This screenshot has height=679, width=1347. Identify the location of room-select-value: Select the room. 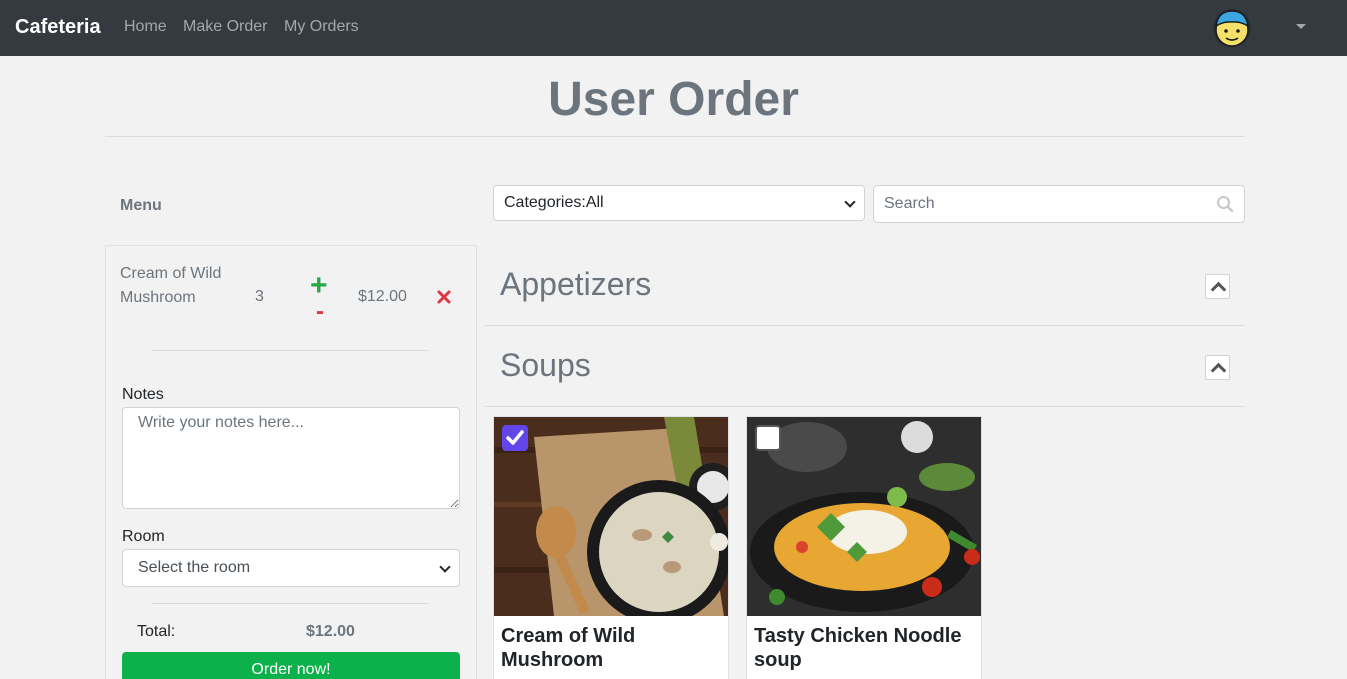
(194, 567).